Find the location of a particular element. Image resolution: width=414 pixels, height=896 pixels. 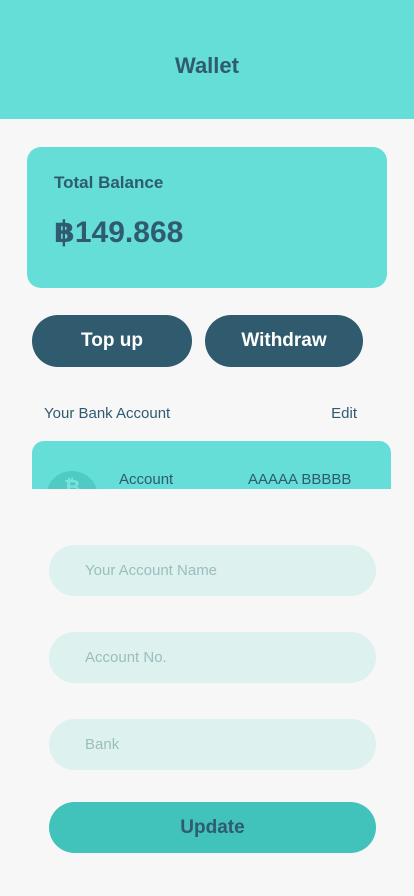

update-button: Update is located at coordinates (212, 827).